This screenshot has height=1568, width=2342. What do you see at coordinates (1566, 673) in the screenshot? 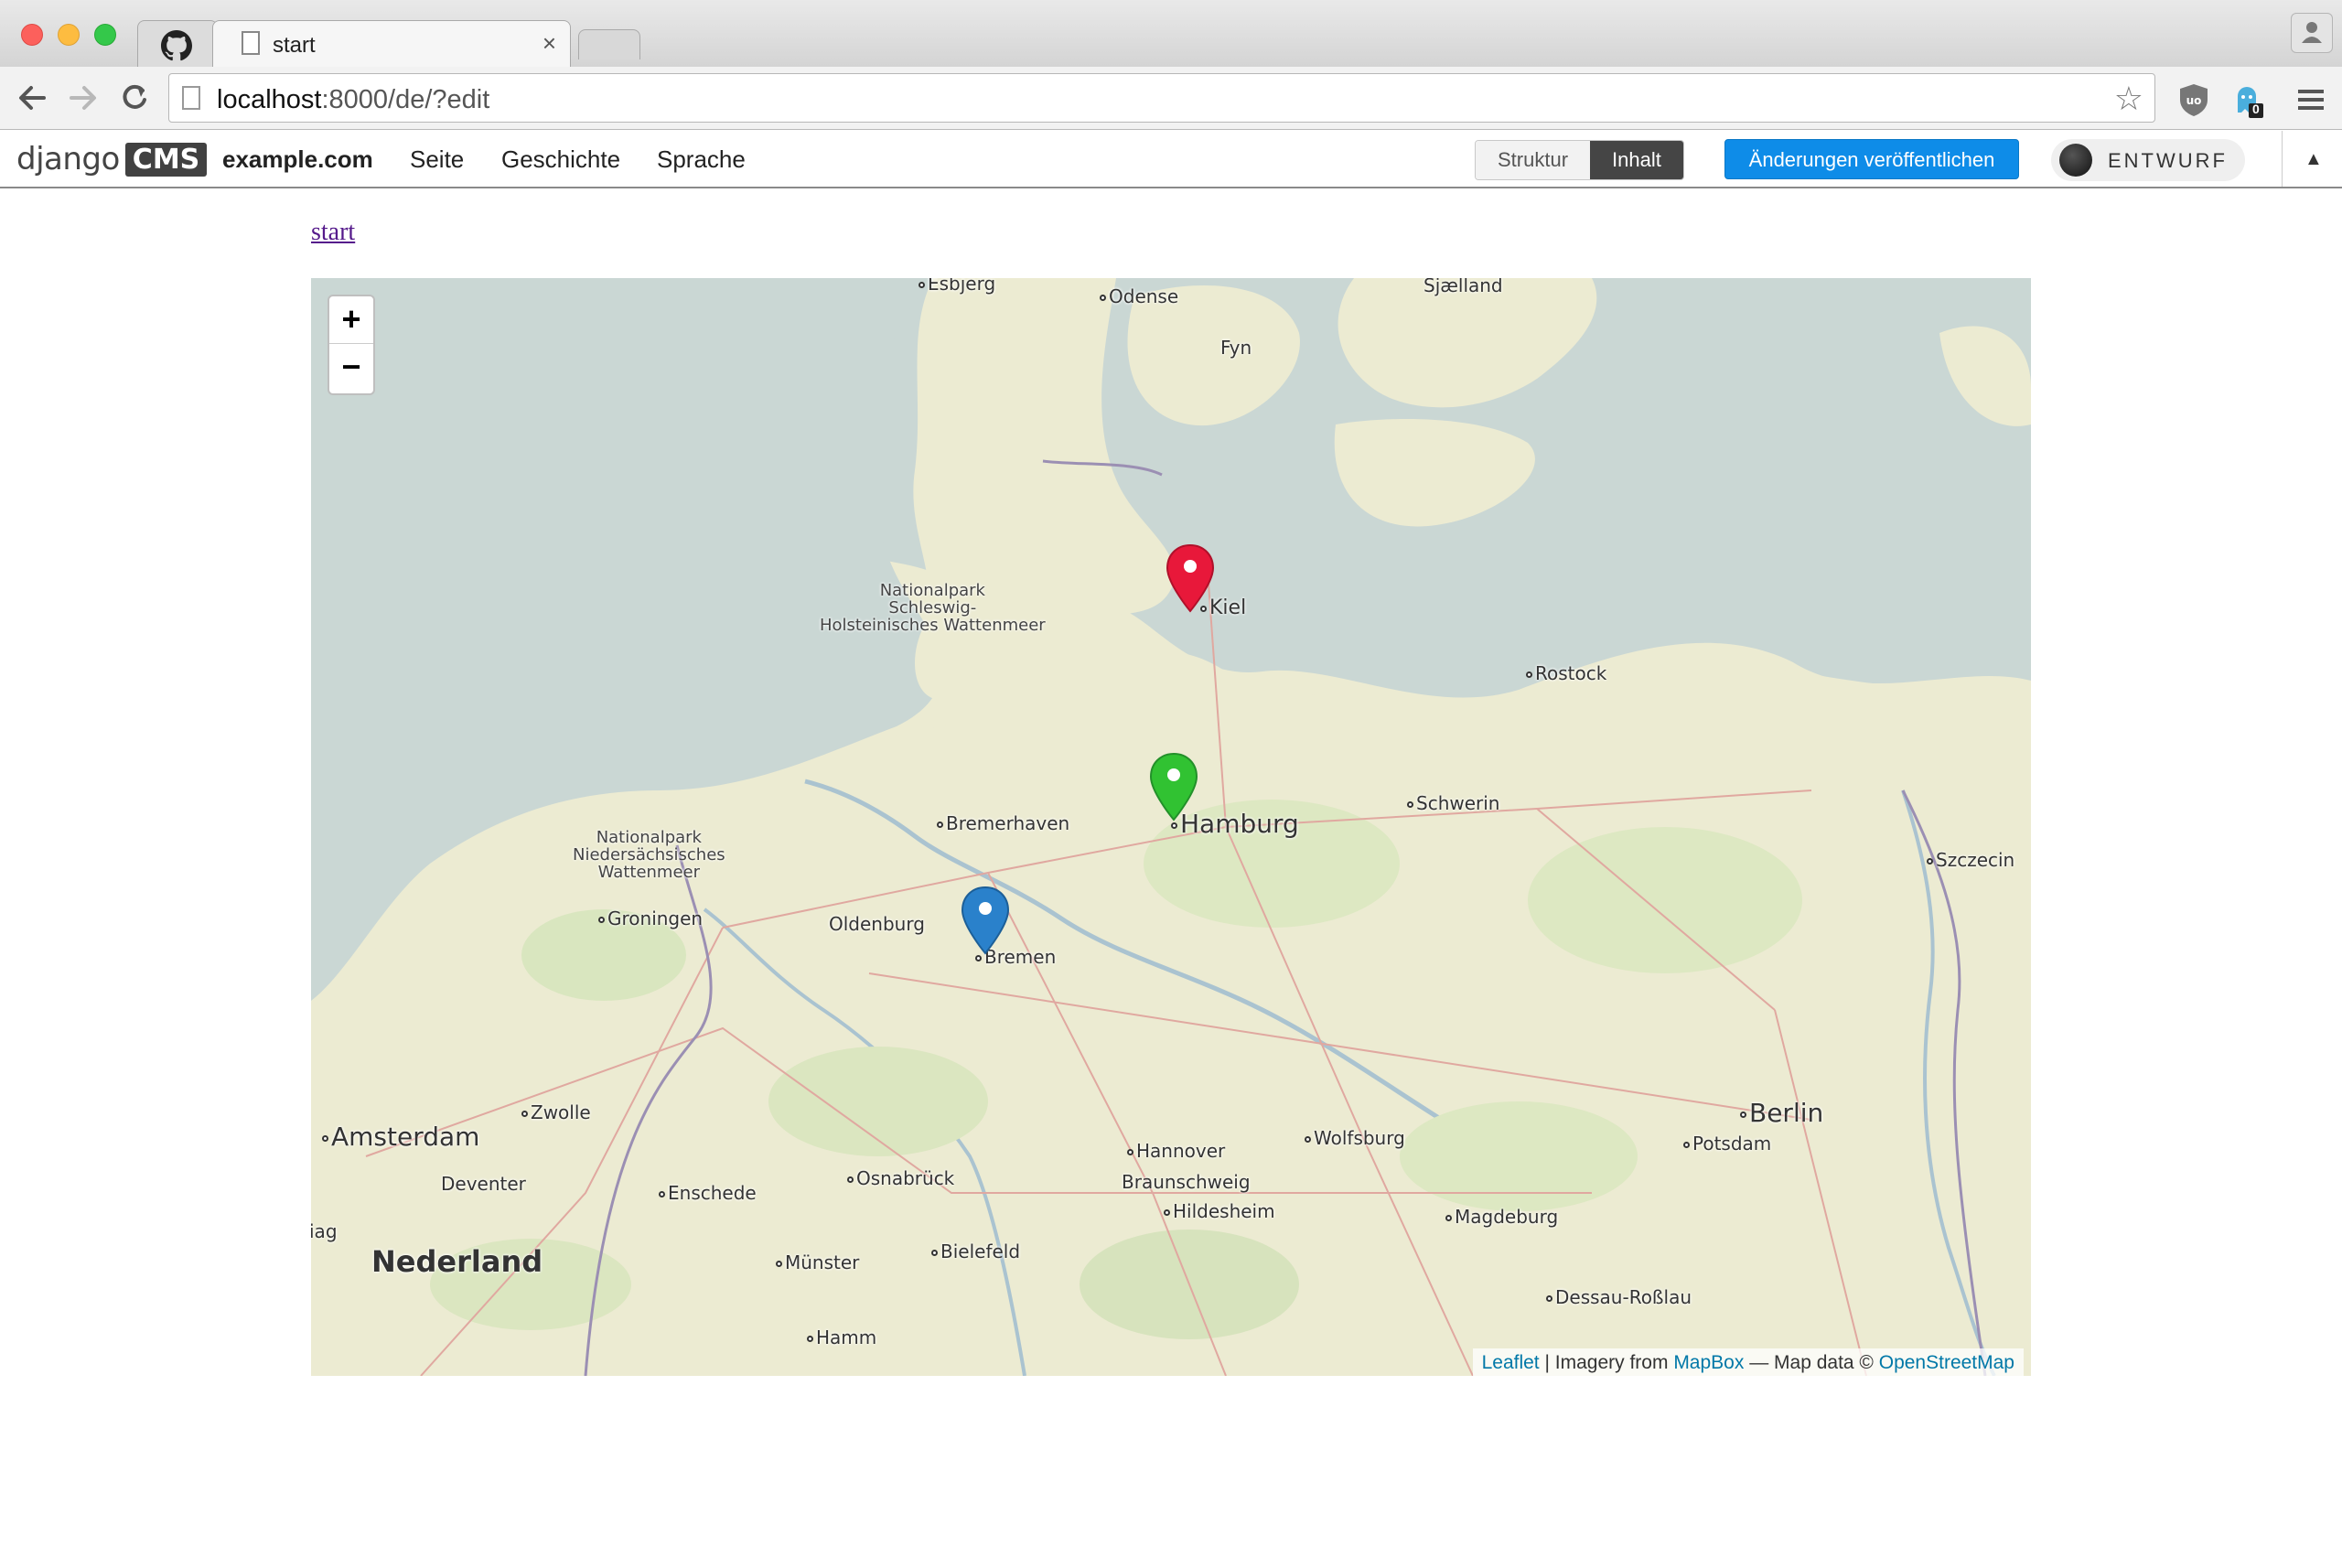
I see `place-label: Rostock` at bounding box center [1566, 673].